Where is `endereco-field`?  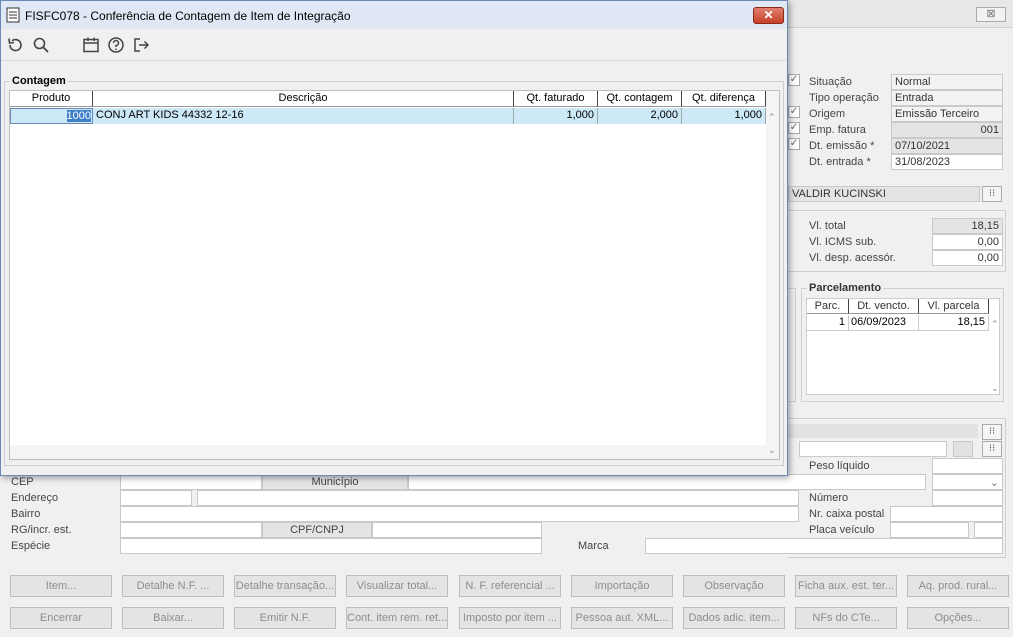
endereco-field is located at coordinates (498, 498).